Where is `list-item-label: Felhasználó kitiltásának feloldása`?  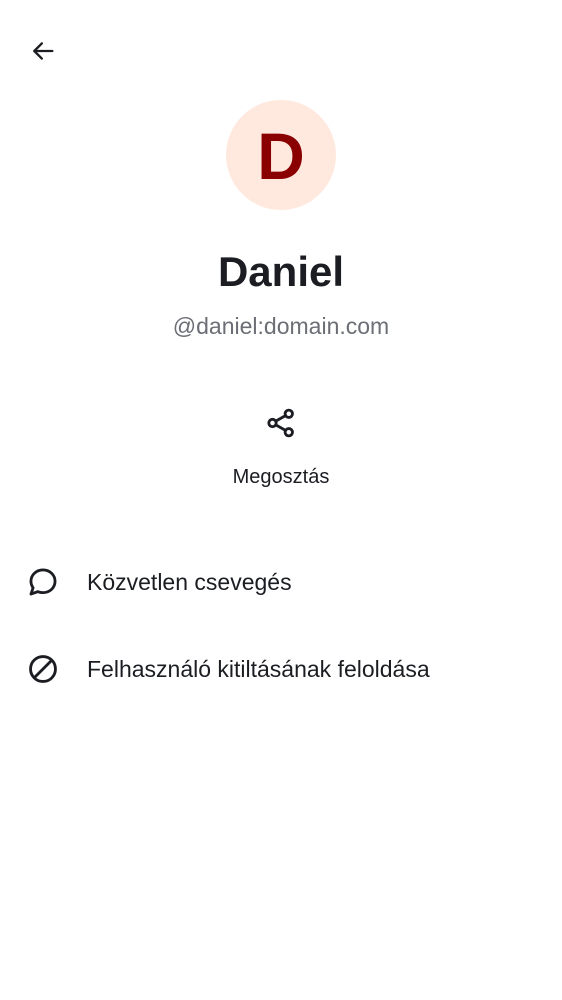
list-item-label: Felhasználó kitiltásának feloldása is located at coordinates (258, 668).